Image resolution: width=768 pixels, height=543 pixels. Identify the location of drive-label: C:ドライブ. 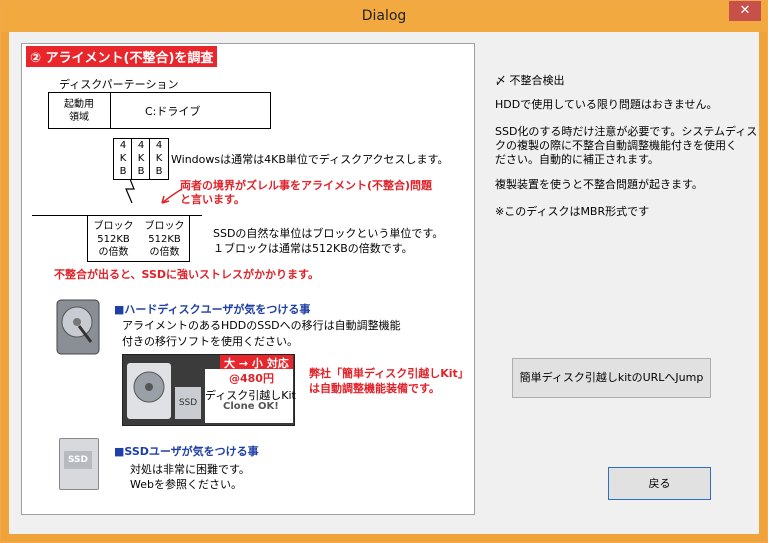
(173, 111).